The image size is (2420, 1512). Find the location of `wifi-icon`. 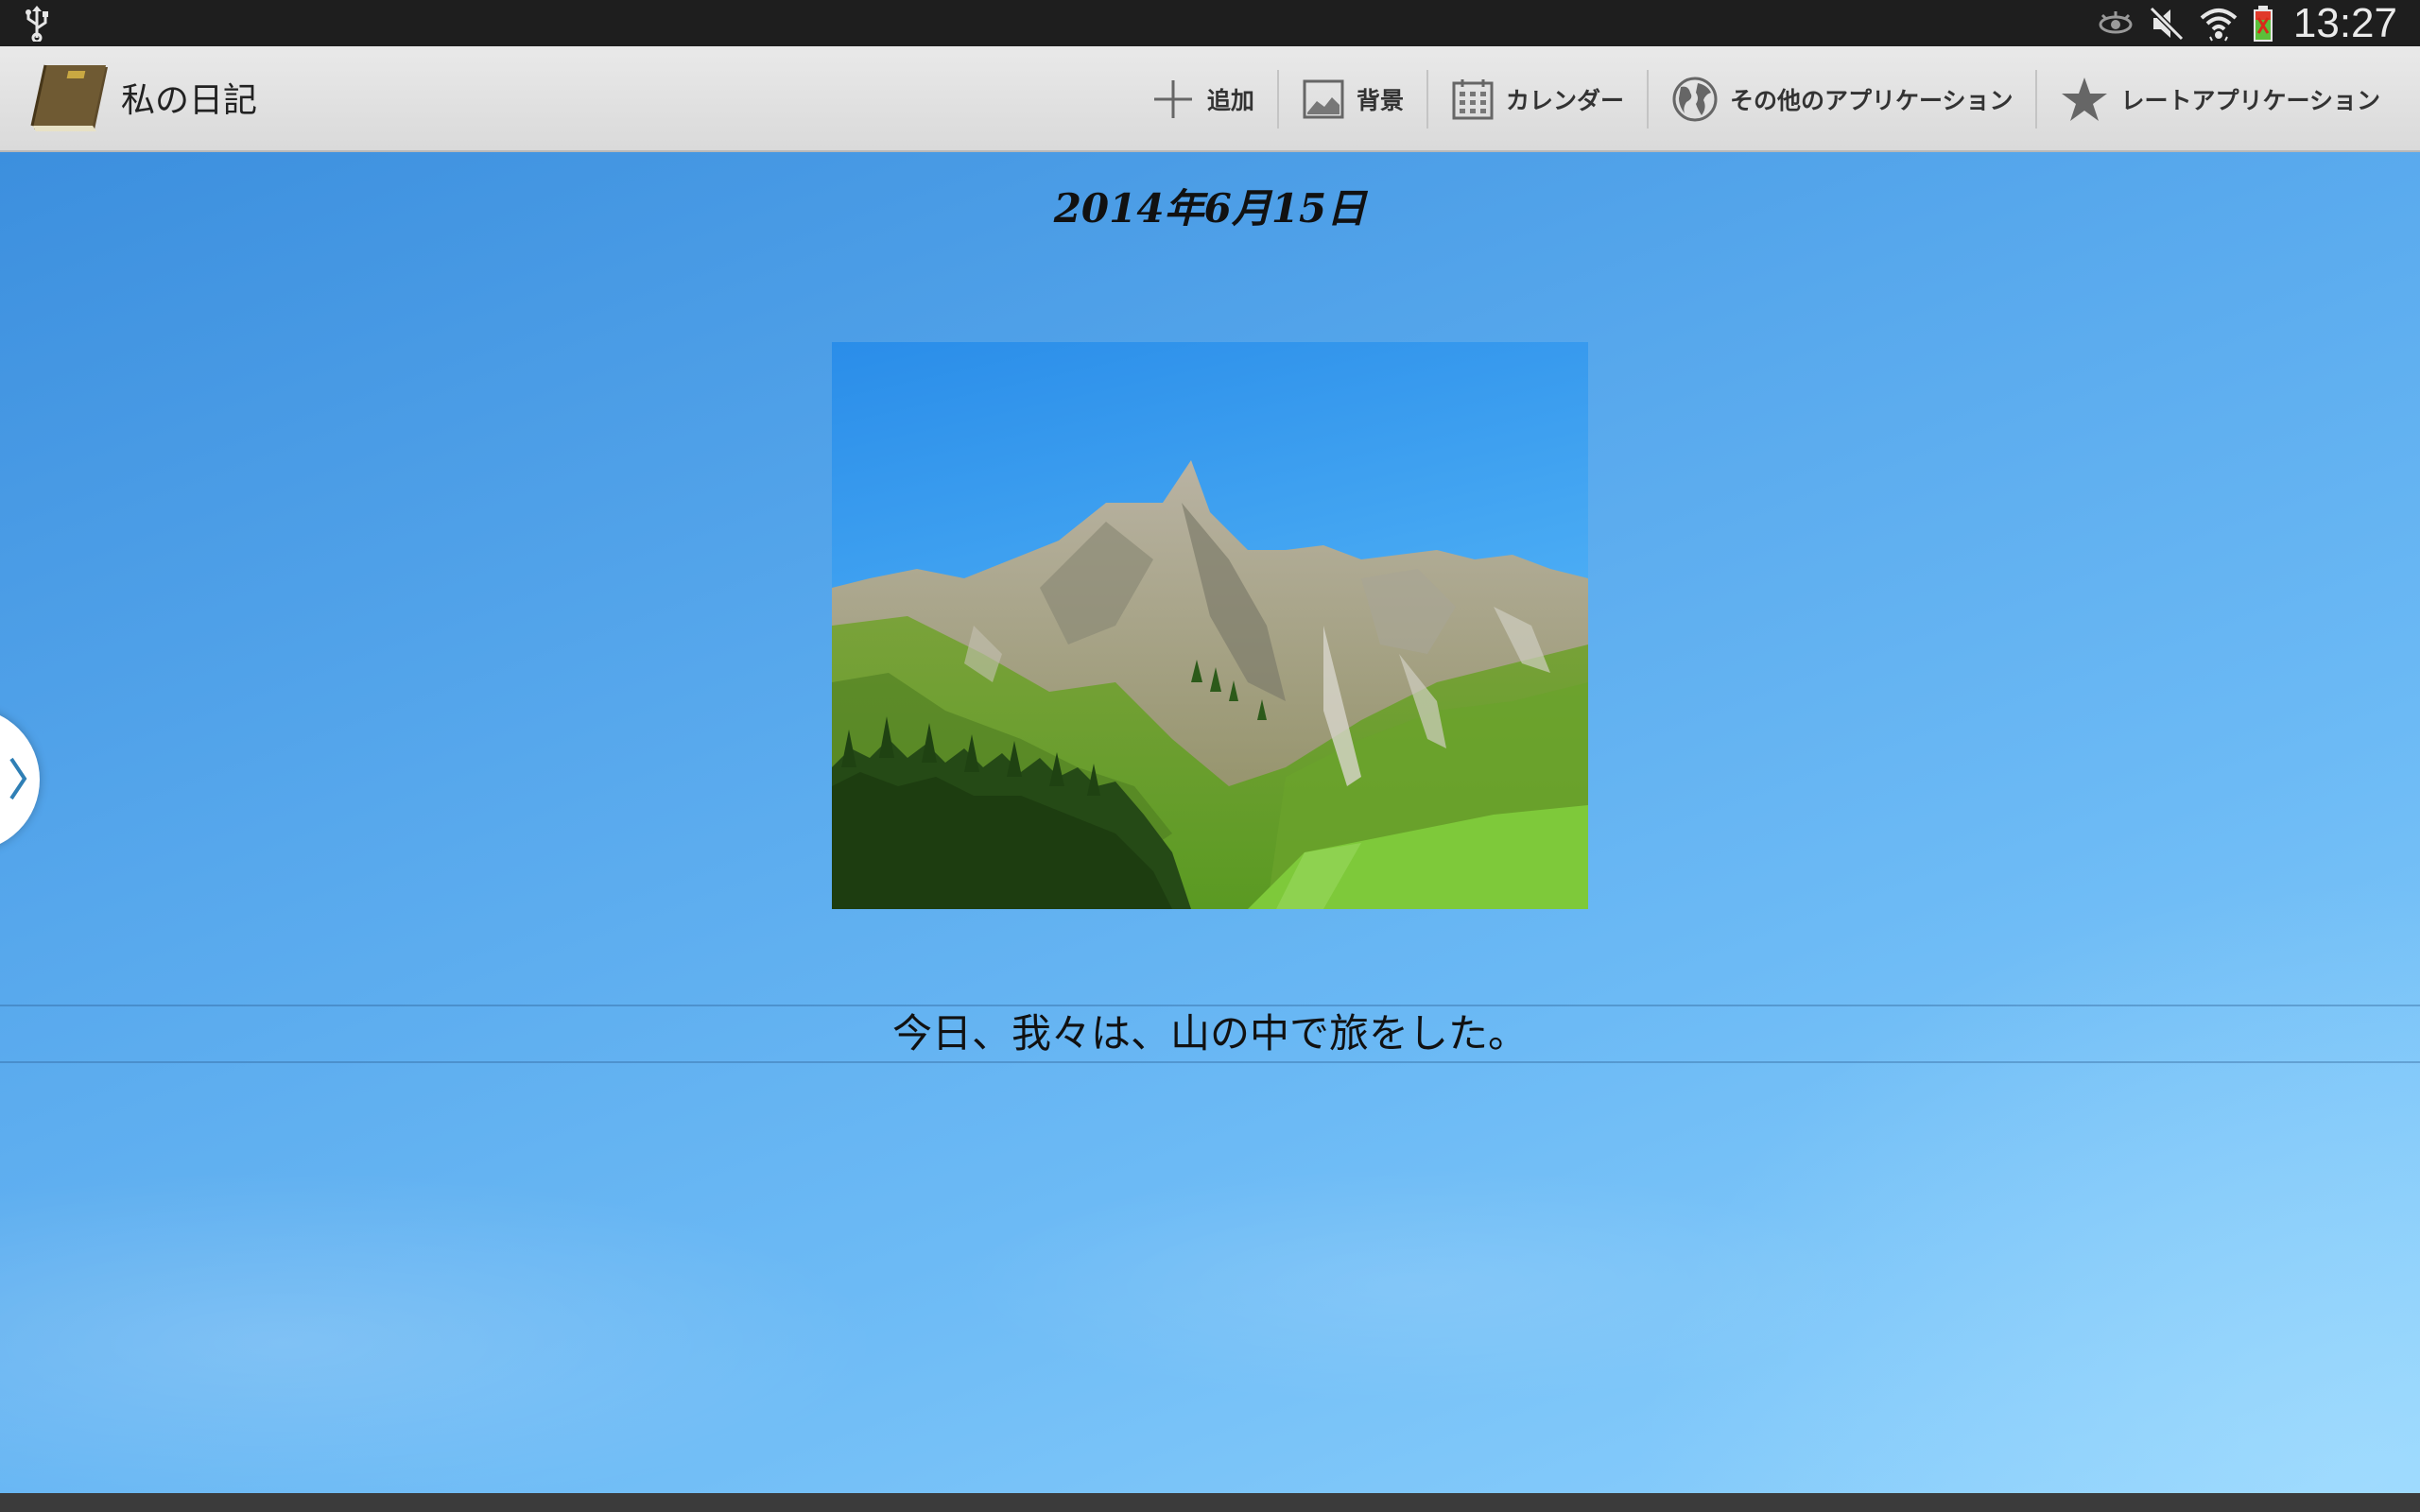

wifi-icon is located at coordinates (2219, 24).